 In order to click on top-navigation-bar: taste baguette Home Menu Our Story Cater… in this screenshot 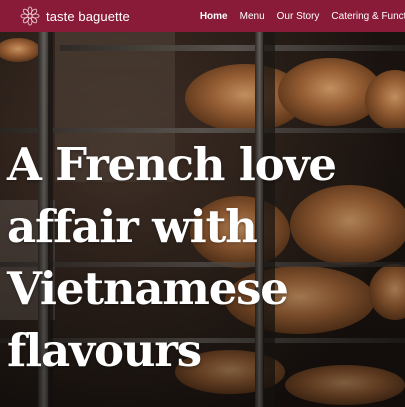, I will do `click(202, 16)`.